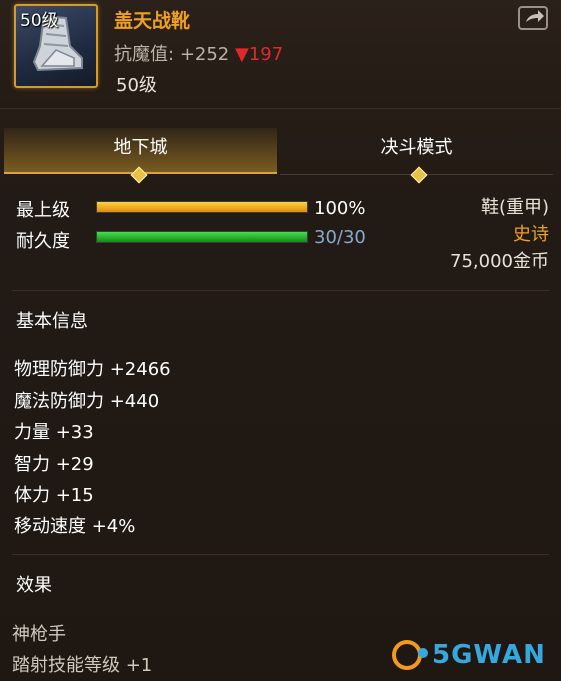 Image resolution: width=561 pixels, height=681 pixels. What do you see at coordinates (43, 210) in the screenshot?
I see `max-level-label: 最上级` at bounding box center [43, 210].